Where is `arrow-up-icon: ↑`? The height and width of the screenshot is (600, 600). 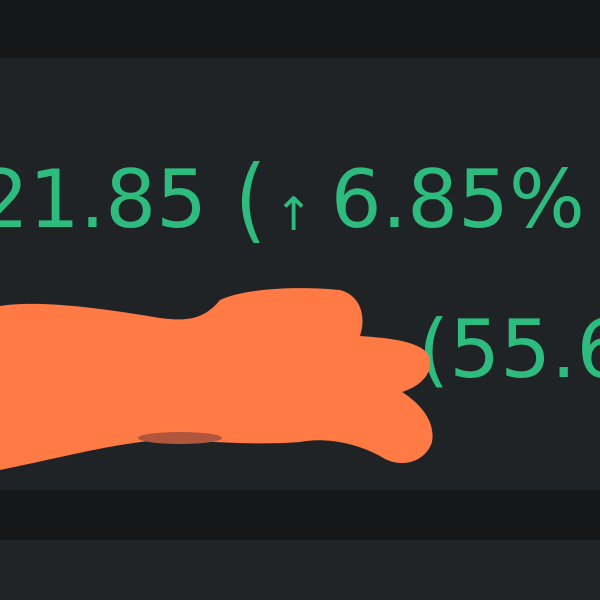
arrow-up-icon: ↑ is located at coordinates (293, 214).